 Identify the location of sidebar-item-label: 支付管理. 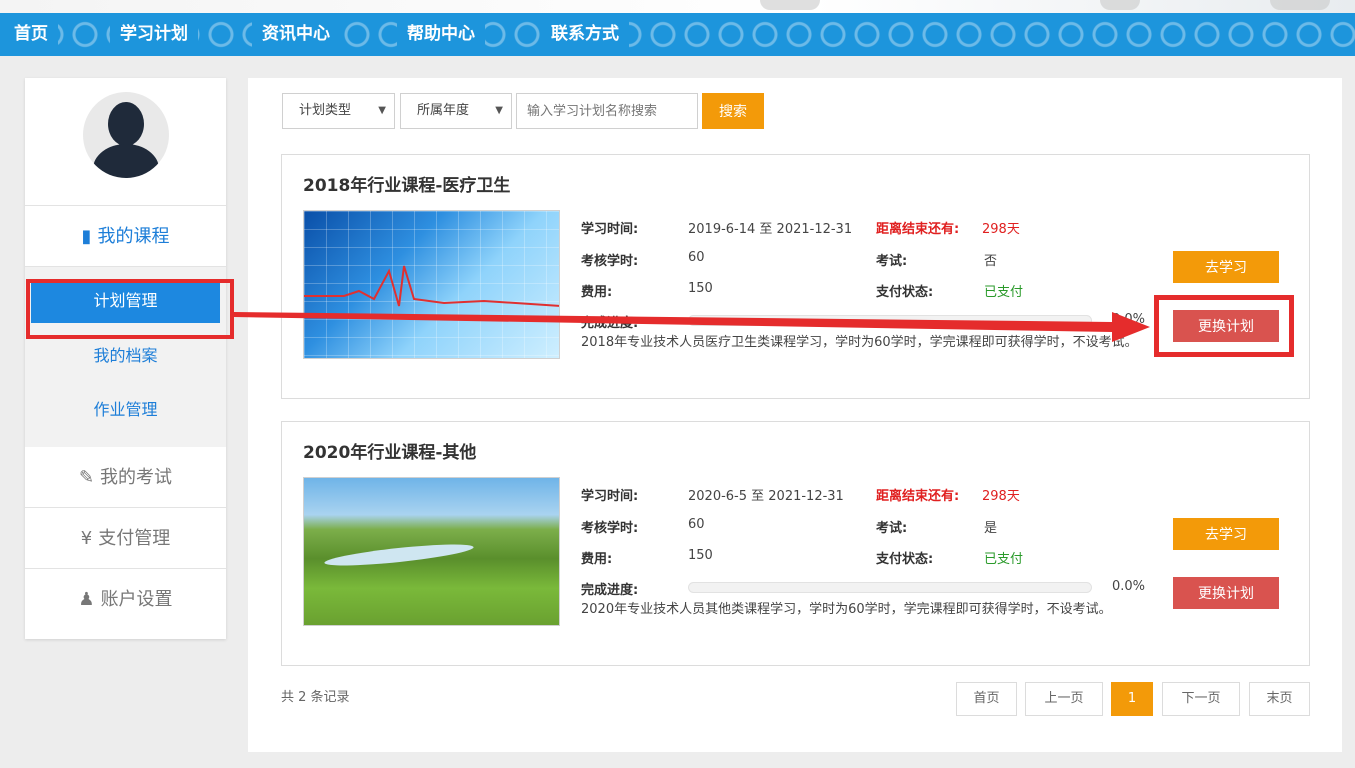
(134, 538).